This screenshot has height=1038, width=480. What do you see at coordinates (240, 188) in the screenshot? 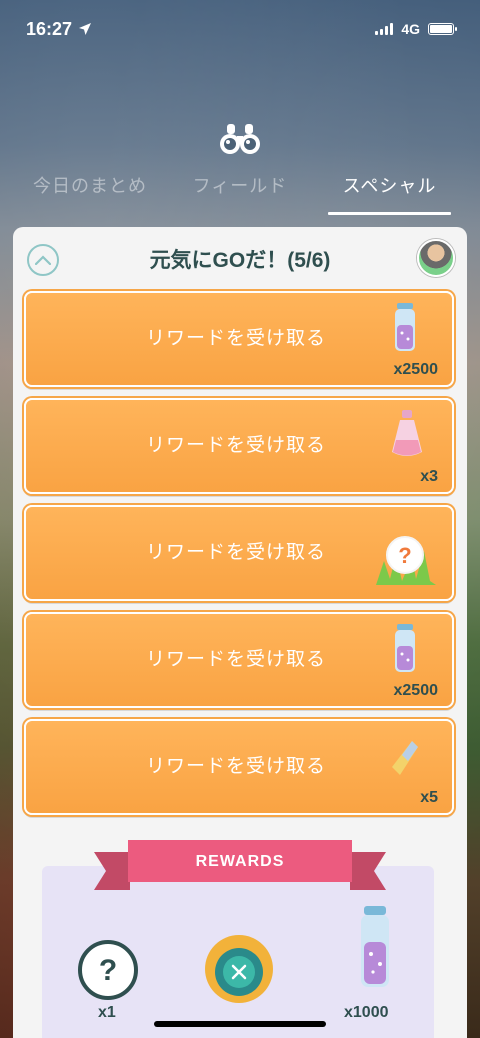
I see `tab-field: フィールド` at bounding box center [240, 188].